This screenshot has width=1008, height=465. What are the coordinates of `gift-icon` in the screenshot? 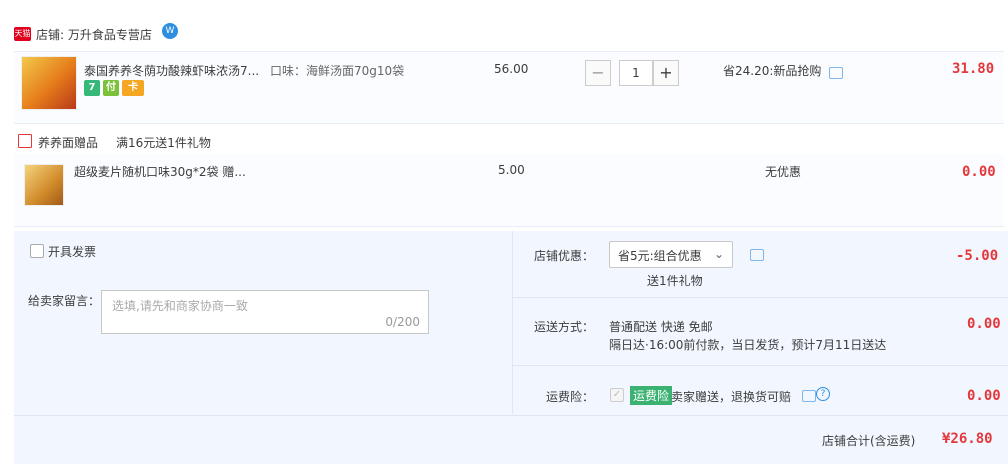 It's located at (25, 141).